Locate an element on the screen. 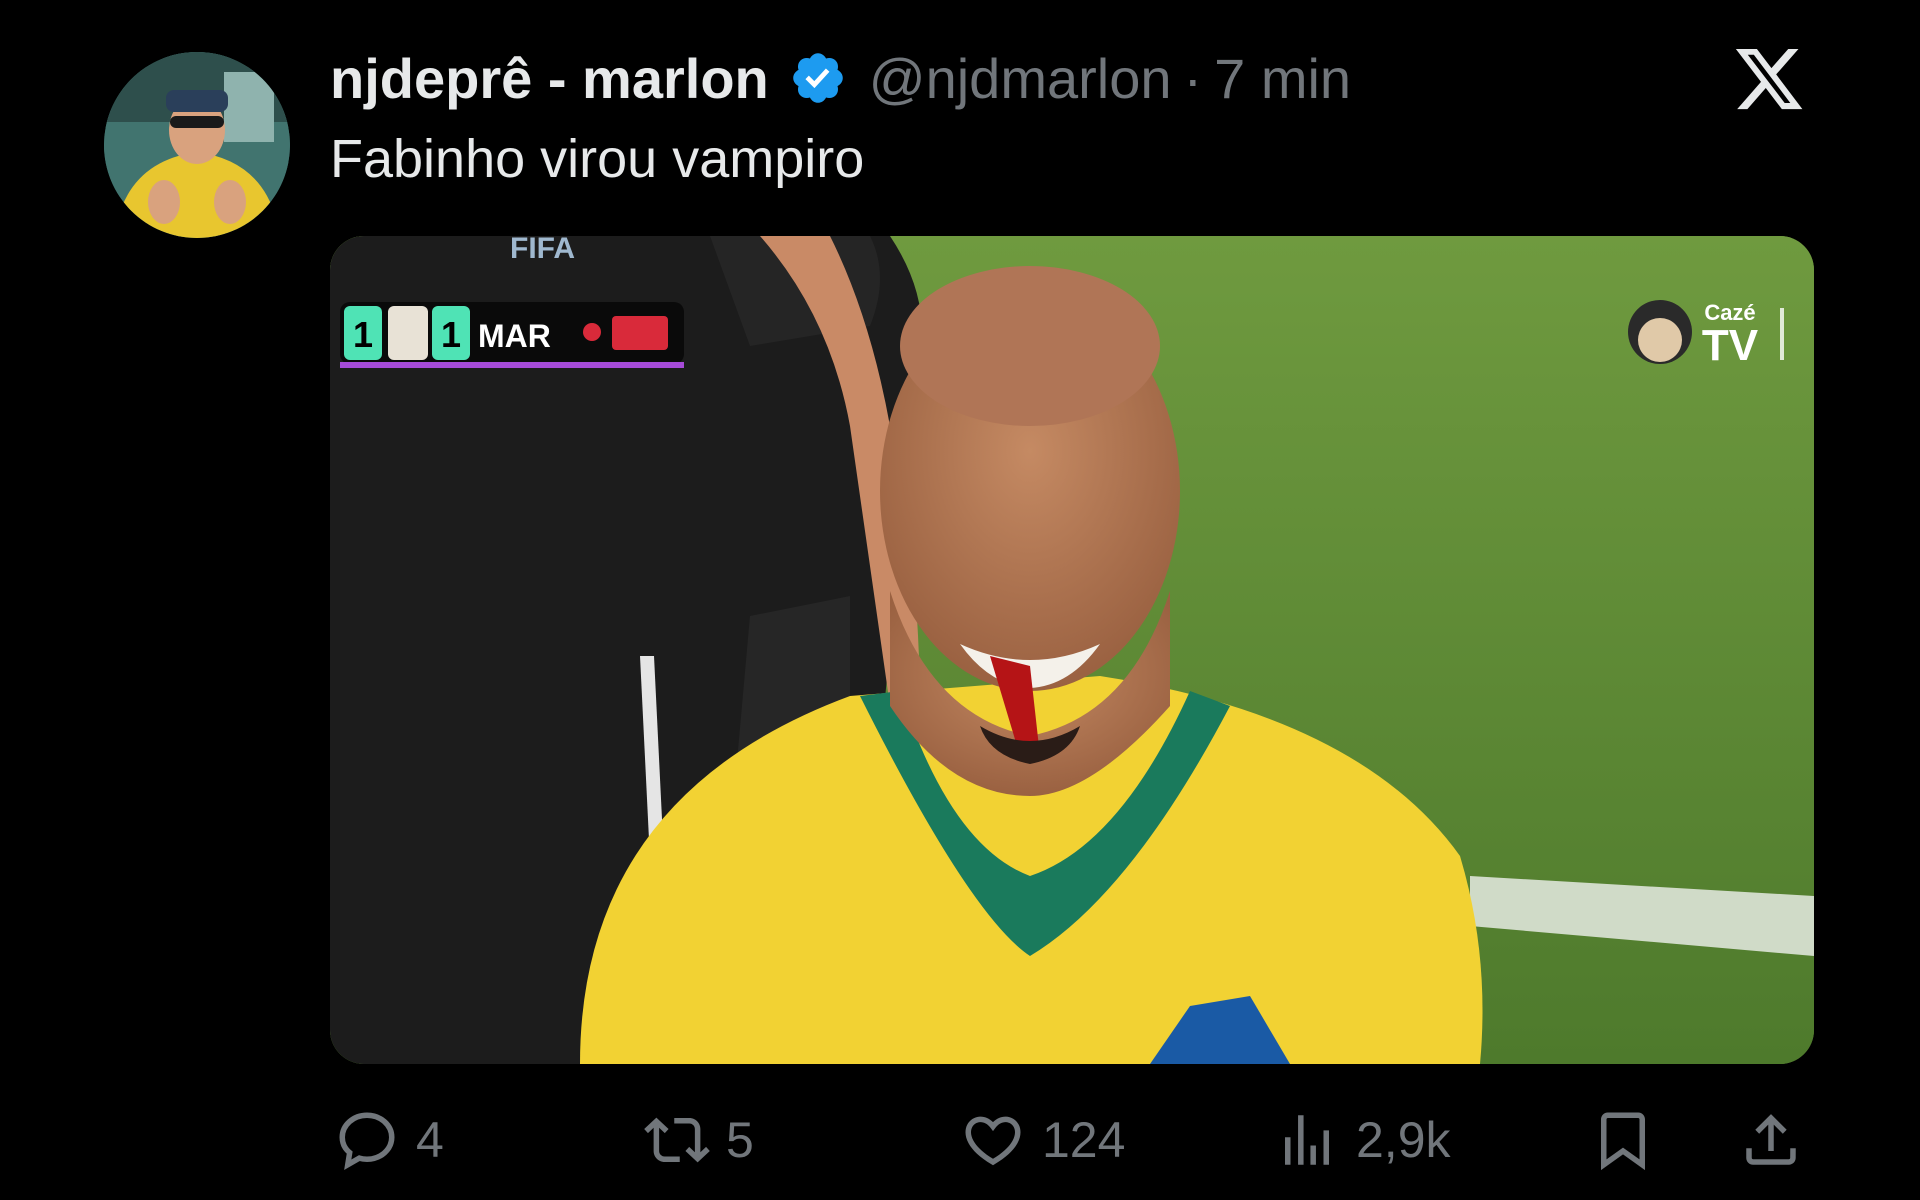 The width and height of the screenshot is (1920, 1200). tweet-header: njdeprê - marlon @njdmarlon · 7 min is located at coordinates (840, 78).